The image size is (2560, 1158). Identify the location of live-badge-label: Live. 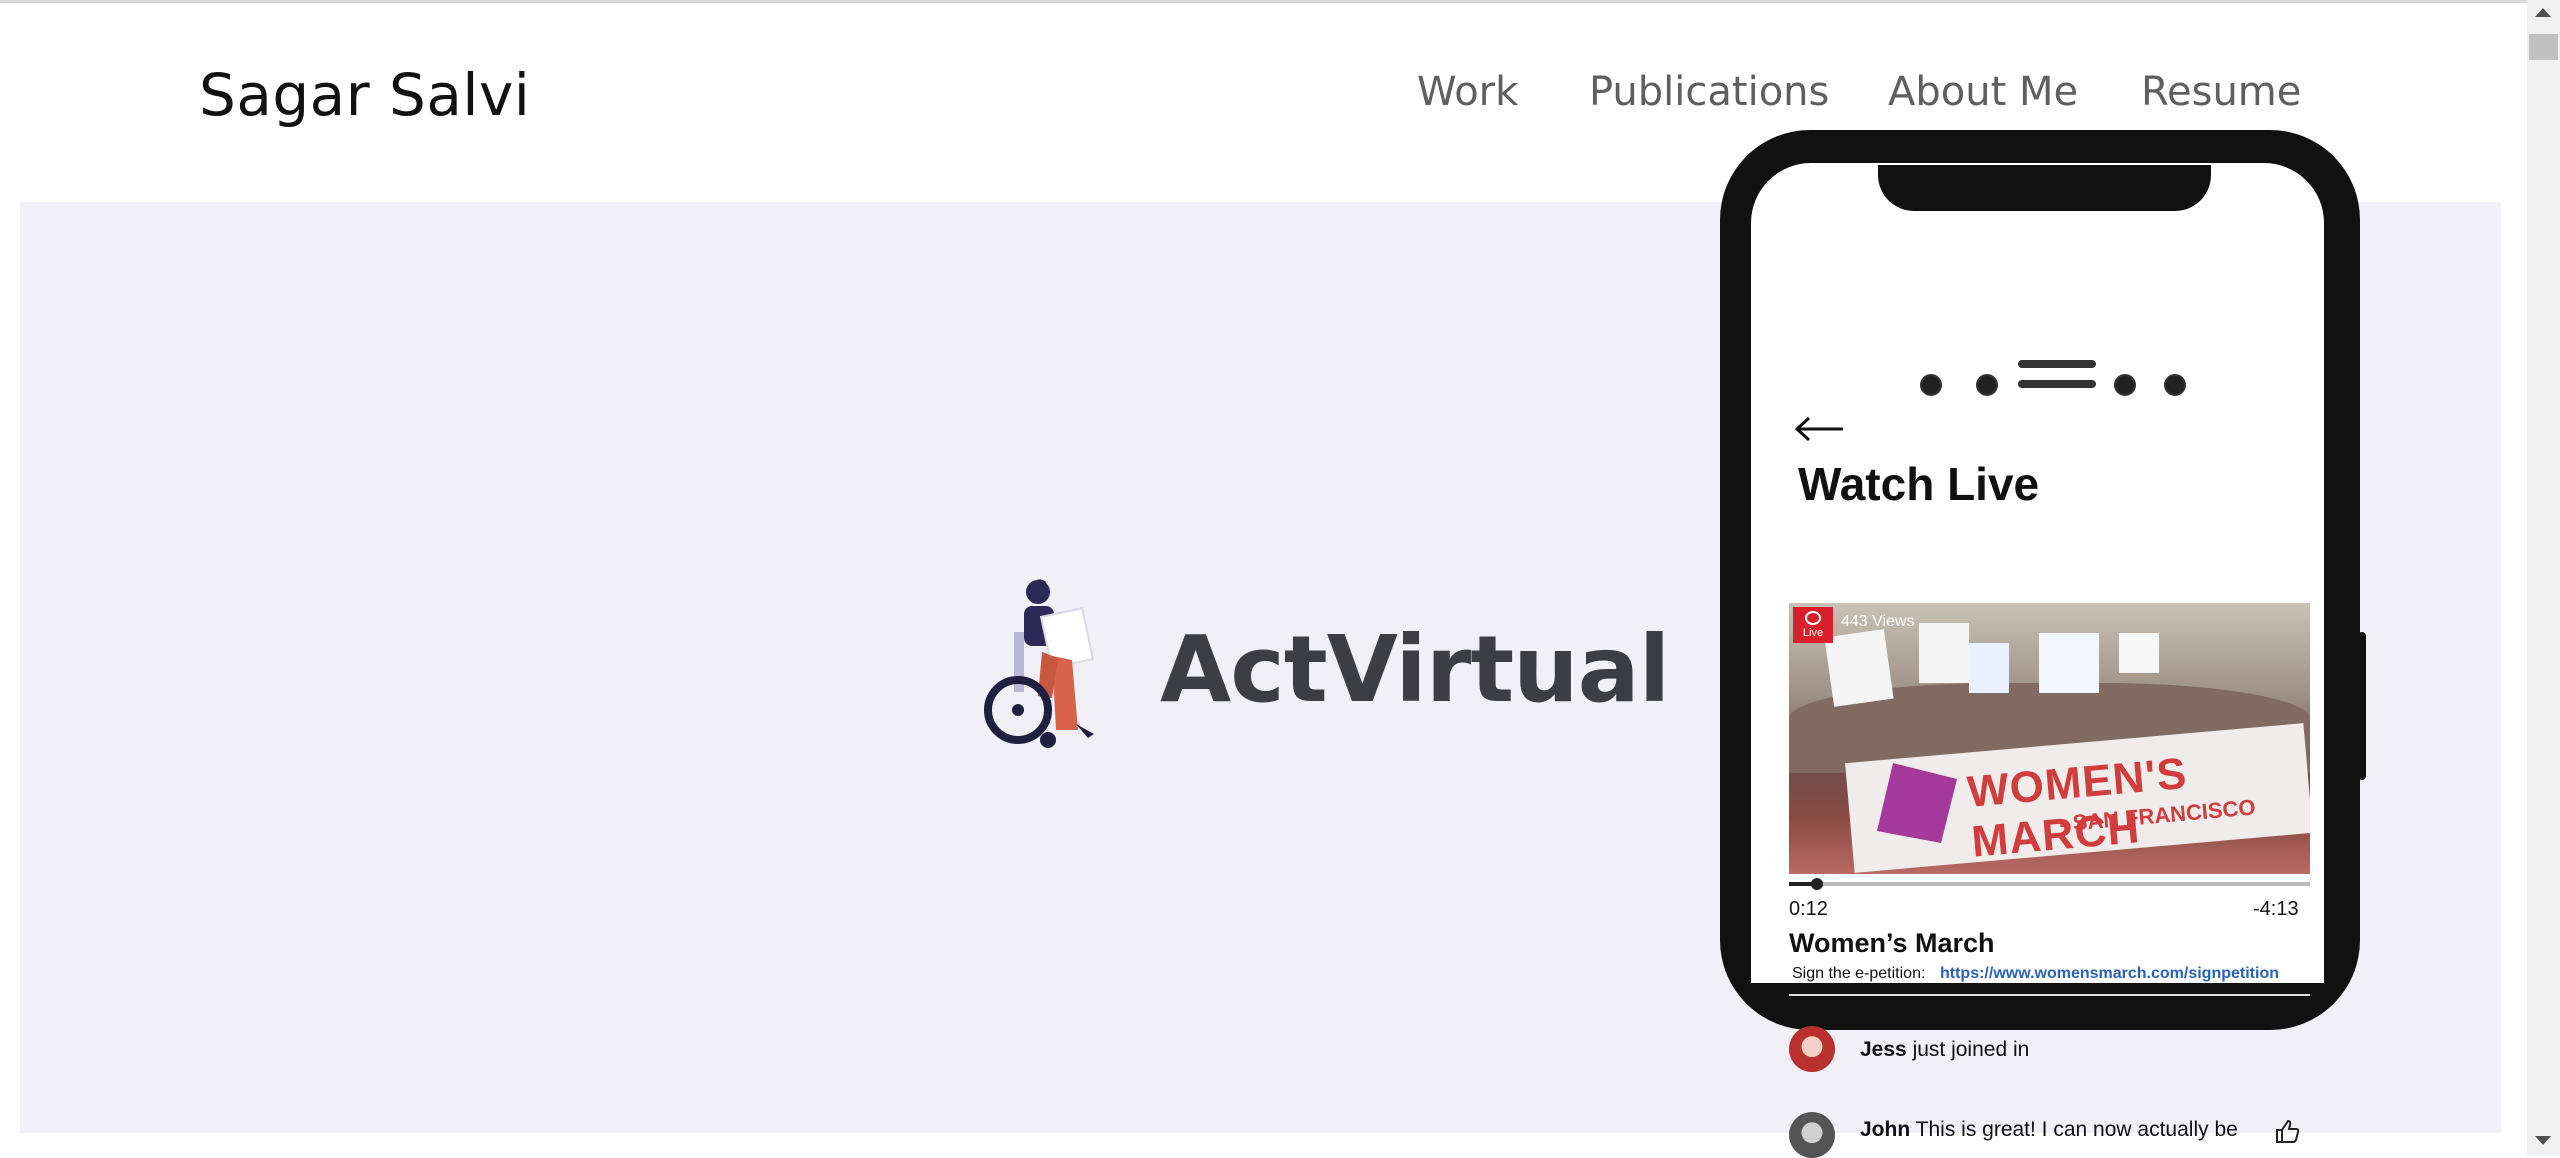
(1813, 633).